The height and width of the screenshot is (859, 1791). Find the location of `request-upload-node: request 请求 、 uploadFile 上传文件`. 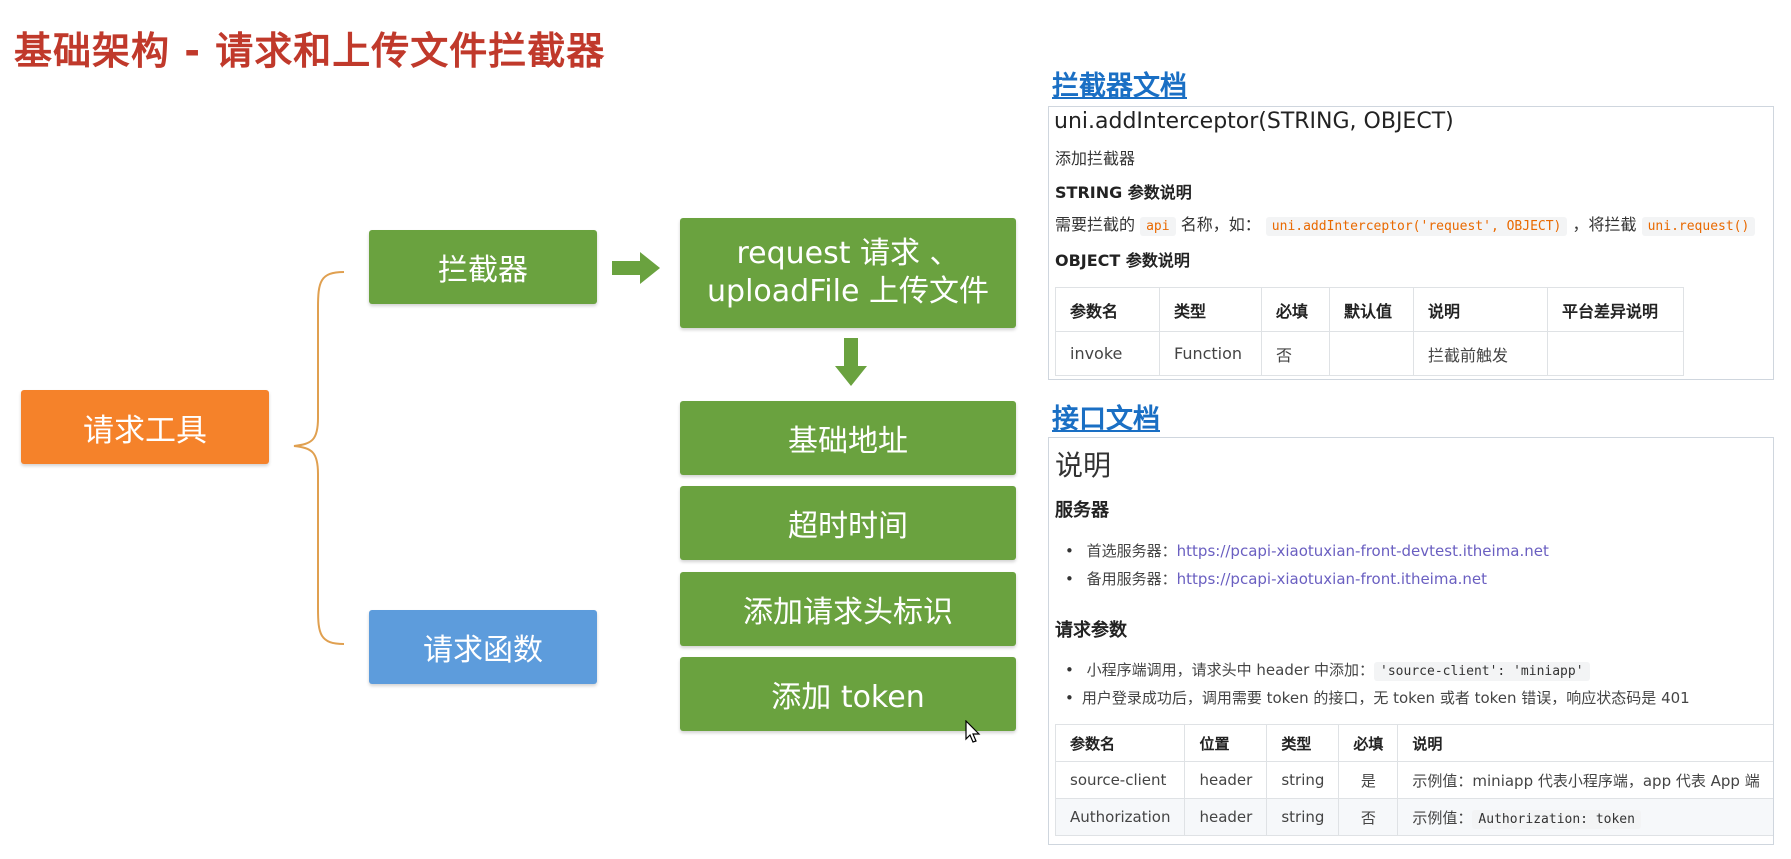

request-upload-node: request 请求 、 uploadFile 上传文件 is located at coordinates (848, 273).